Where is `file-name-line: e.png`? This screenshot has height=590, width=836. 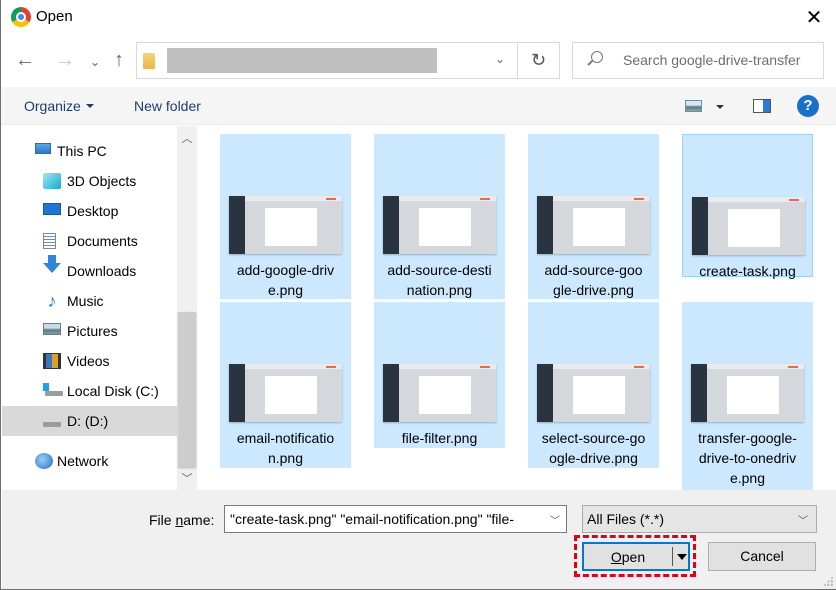
file-name-line: e.png is located at coordinates (747, 478).